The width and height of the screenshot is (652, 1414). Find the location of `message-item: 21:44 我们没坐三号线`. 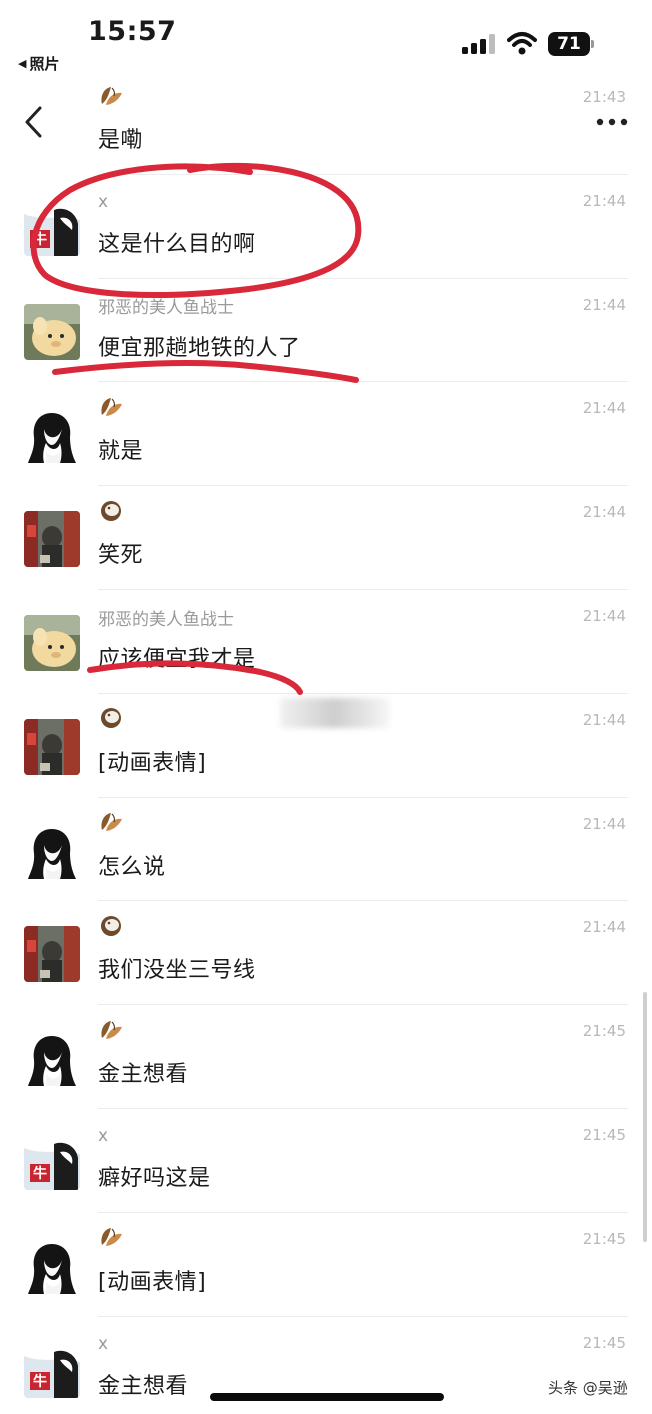

message-item: 21:44 我们没坐三号线 is located at coordinates (326, 952).